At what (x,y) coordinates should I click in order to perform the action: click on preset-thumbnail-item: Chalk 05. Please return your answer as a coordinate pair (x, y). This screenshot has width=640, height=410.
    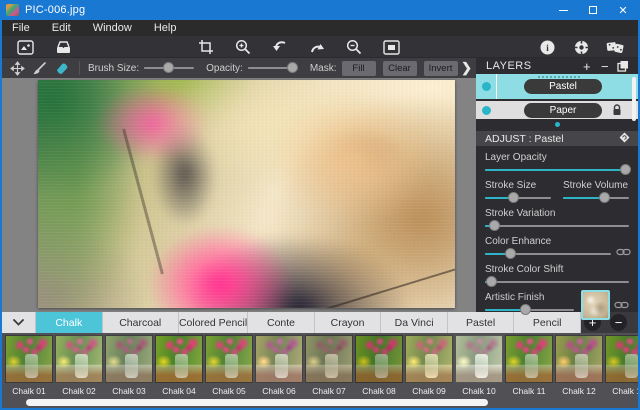
    Looking at the image, I should click on (229, 365).